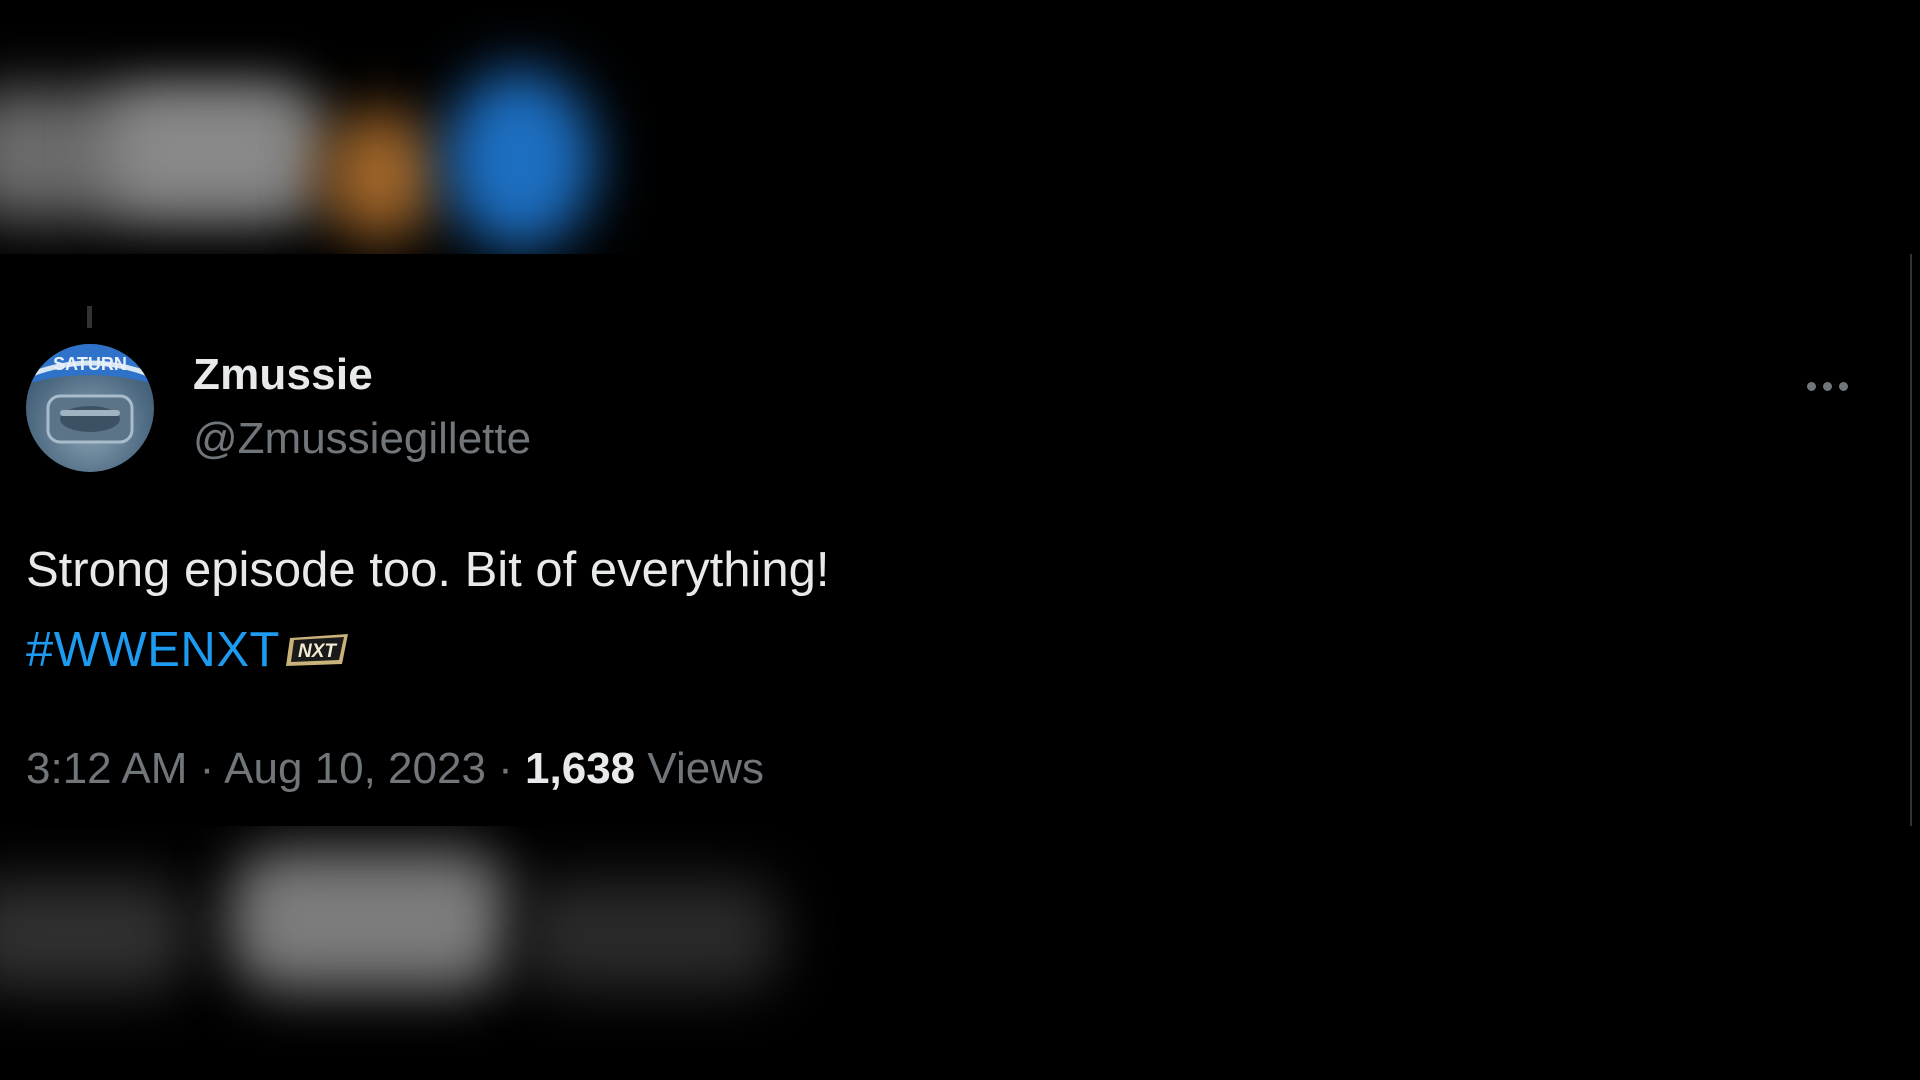 The width and height of the screenshot is (1920, 1080). I want to click on tweet-time: 3:12 AM, so click(106, 768).